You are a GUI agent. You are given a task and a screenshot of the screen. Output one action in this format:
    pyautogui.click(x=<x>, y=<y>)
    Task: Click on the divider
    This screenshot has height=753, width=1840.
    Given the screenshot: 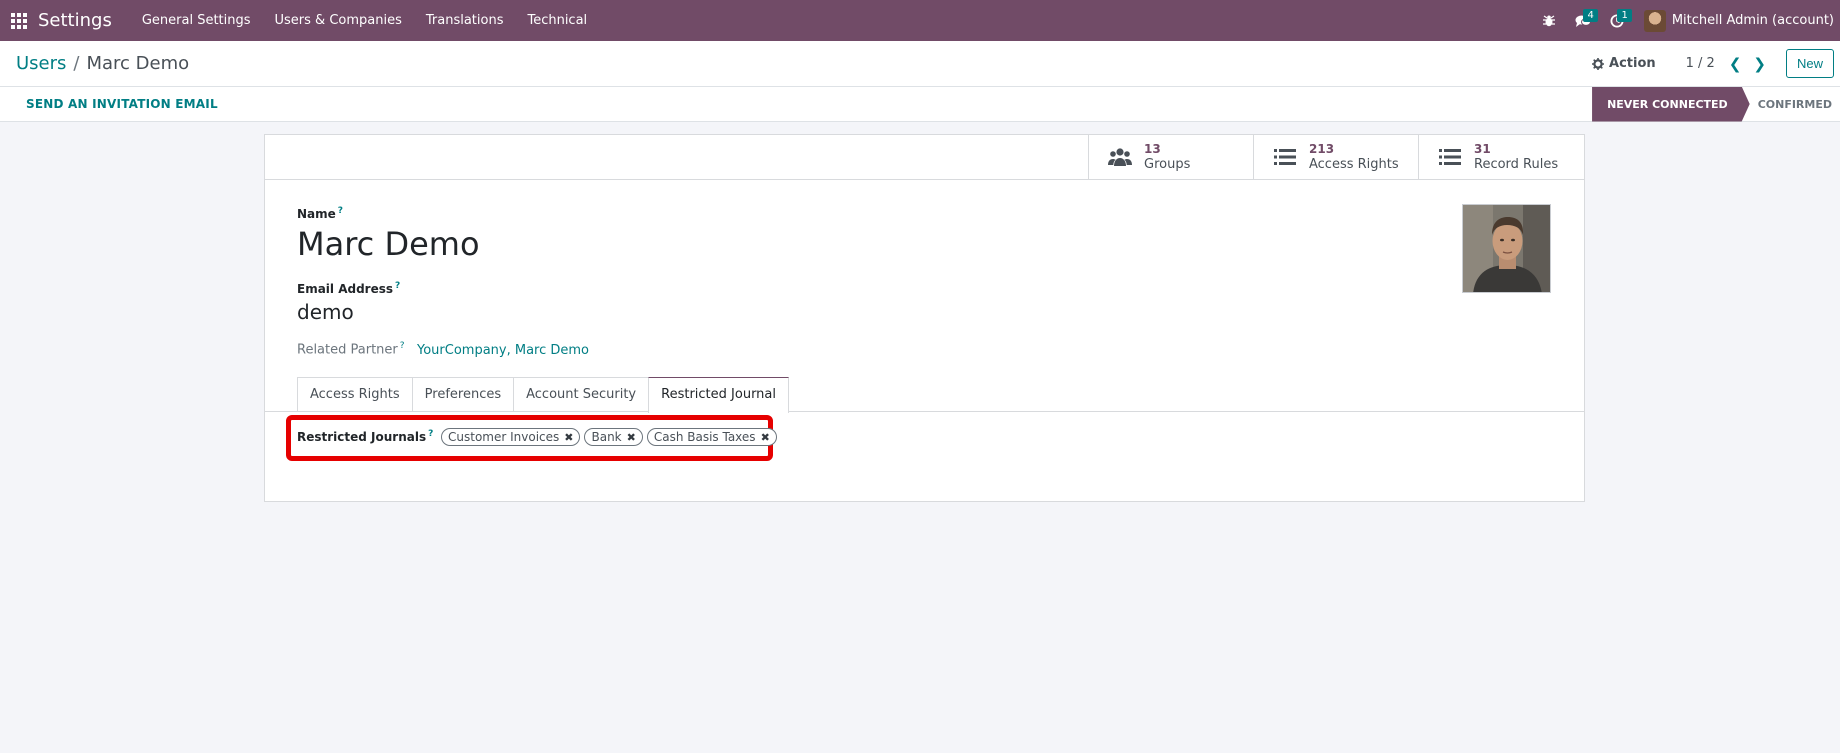 What is the action you would take?
    pyautogui.click(x=924, y=179)
    